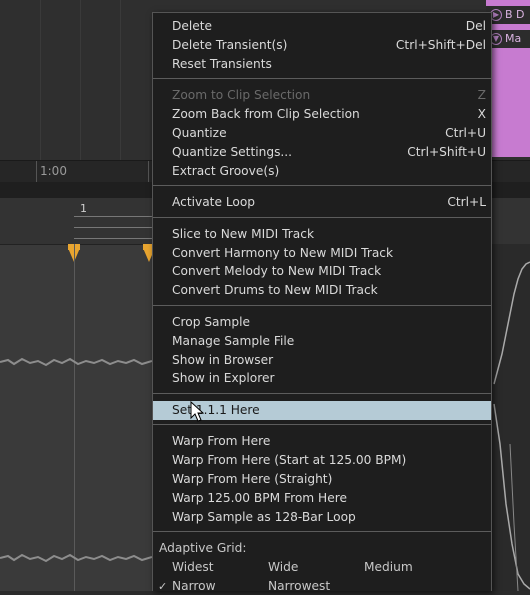 This screenshot has width=530, height=595. Describe the element at coordinates (222, 63) in the screenshot. I see `menu-item-label: Reset Transients` at that location.